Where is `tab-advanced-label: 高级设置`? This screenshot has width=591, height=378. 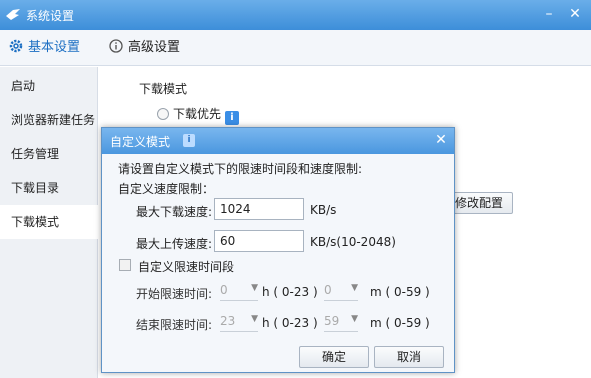 tab-advanced-label: 高级设置 is located at coordinates (154, 47).